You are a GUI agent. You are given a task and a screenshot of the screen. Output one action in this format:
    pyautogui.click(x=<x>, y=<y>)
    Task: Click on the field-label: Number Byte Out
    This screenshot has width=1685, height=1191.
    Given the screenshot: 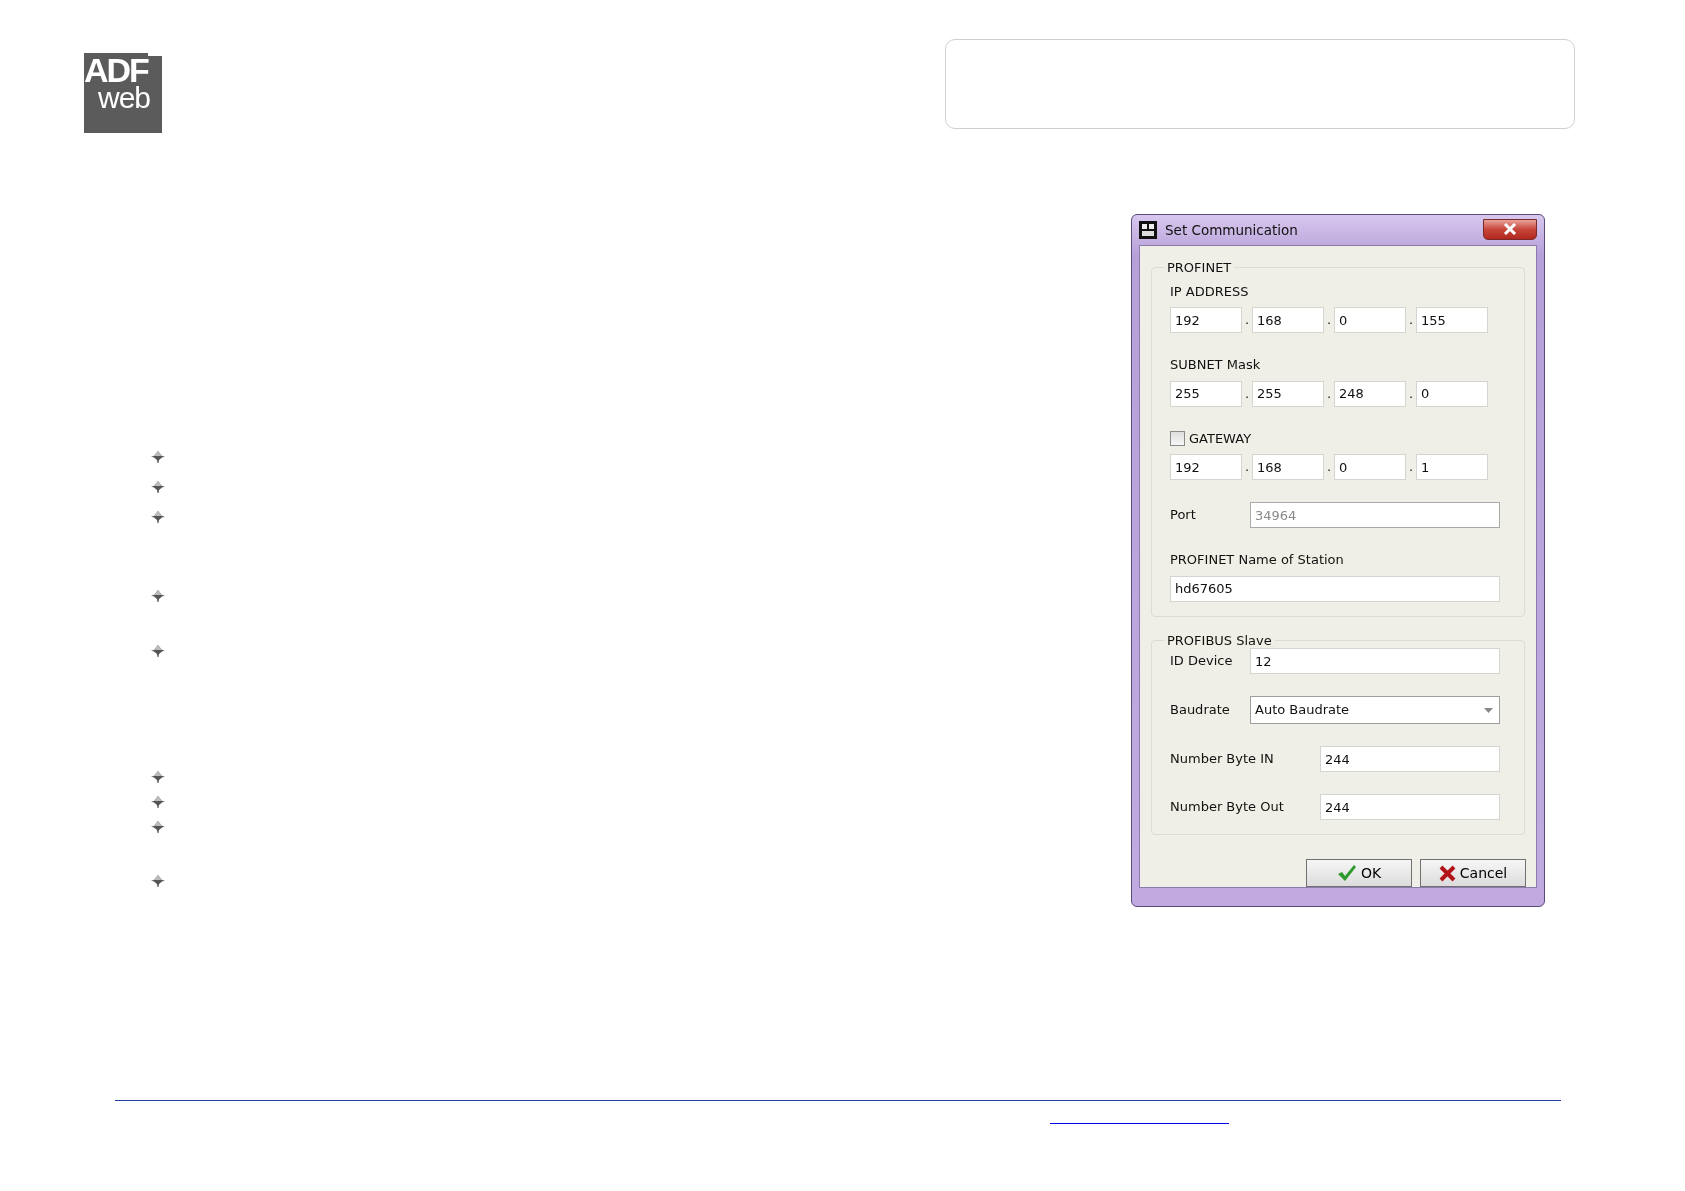 What is the action you would take?
    pyautogui.click(x=1227, y=807)
    